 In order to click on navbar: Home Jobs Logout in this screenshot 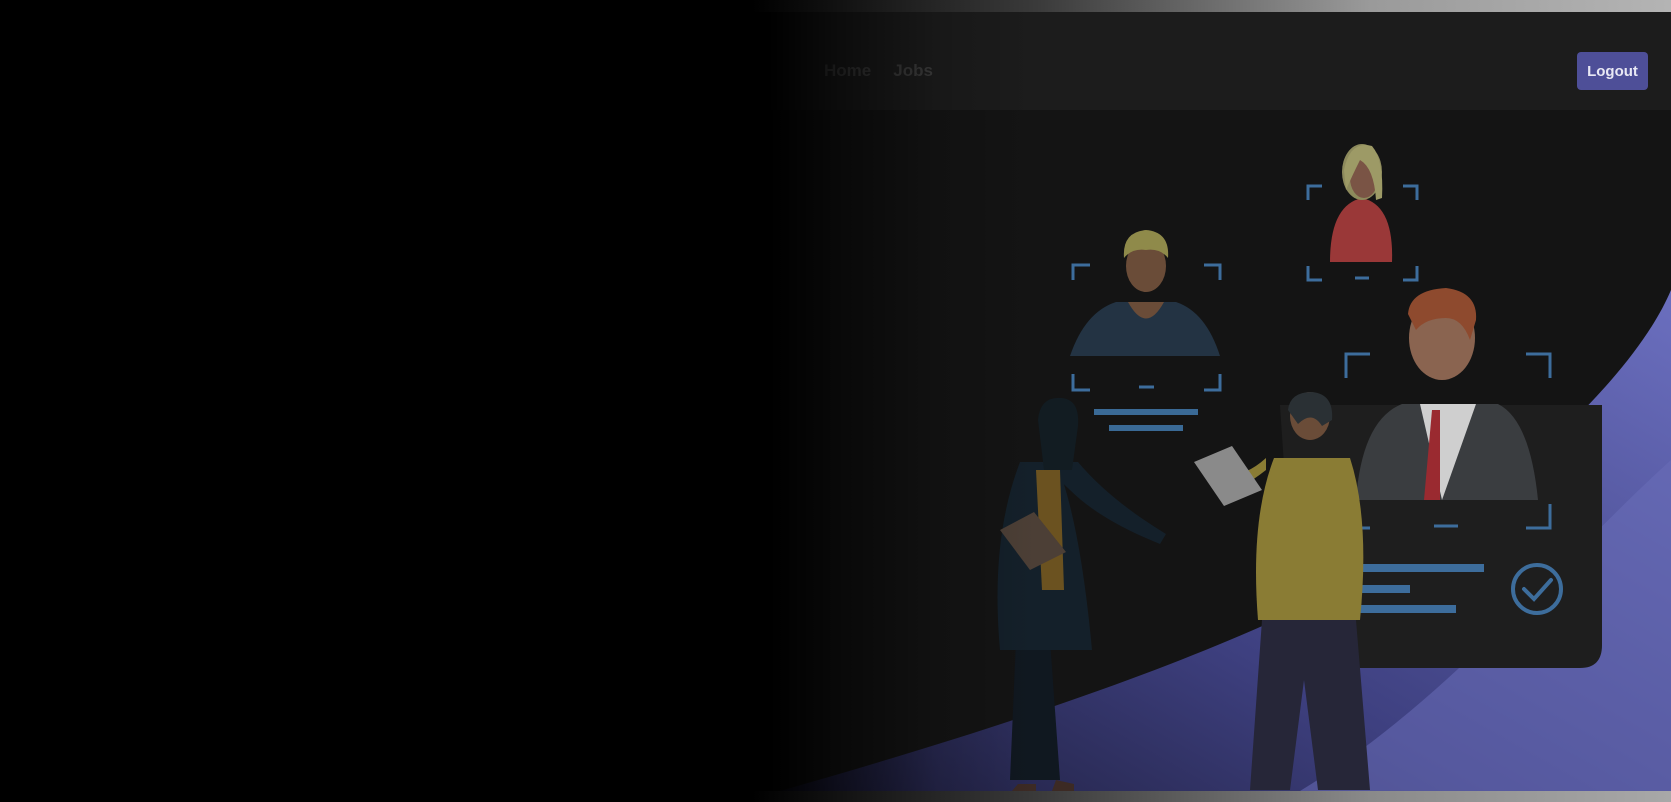, I will do `click(835, 61)`.